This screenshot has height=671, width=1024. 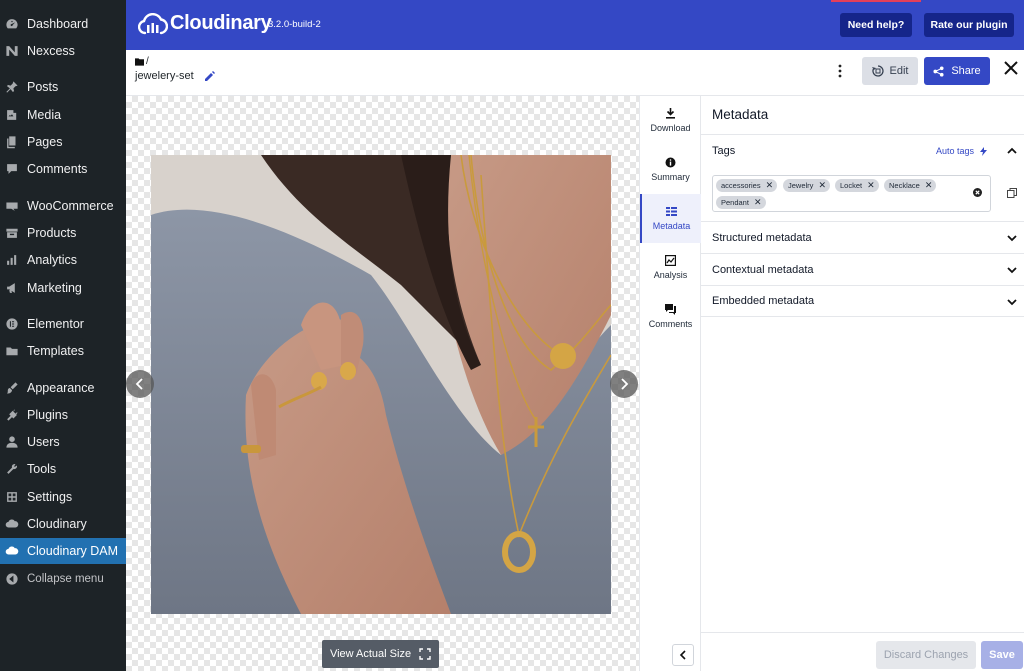 I want to click on tag-chip: accessories ✕, so click(x=747, y=185).